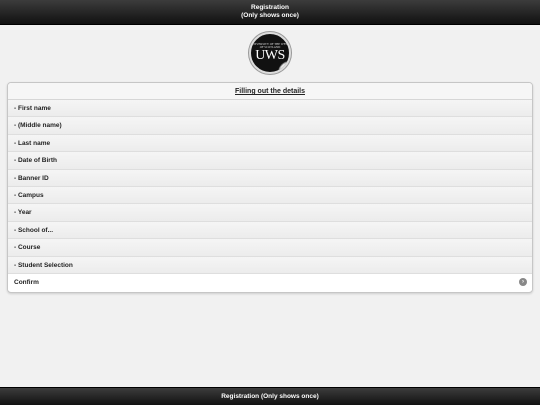  What do you see at coordinates (270, 178) in the screenshot?
I see `field-banner-id: - Banner ID` at bounding box center [270, 178].